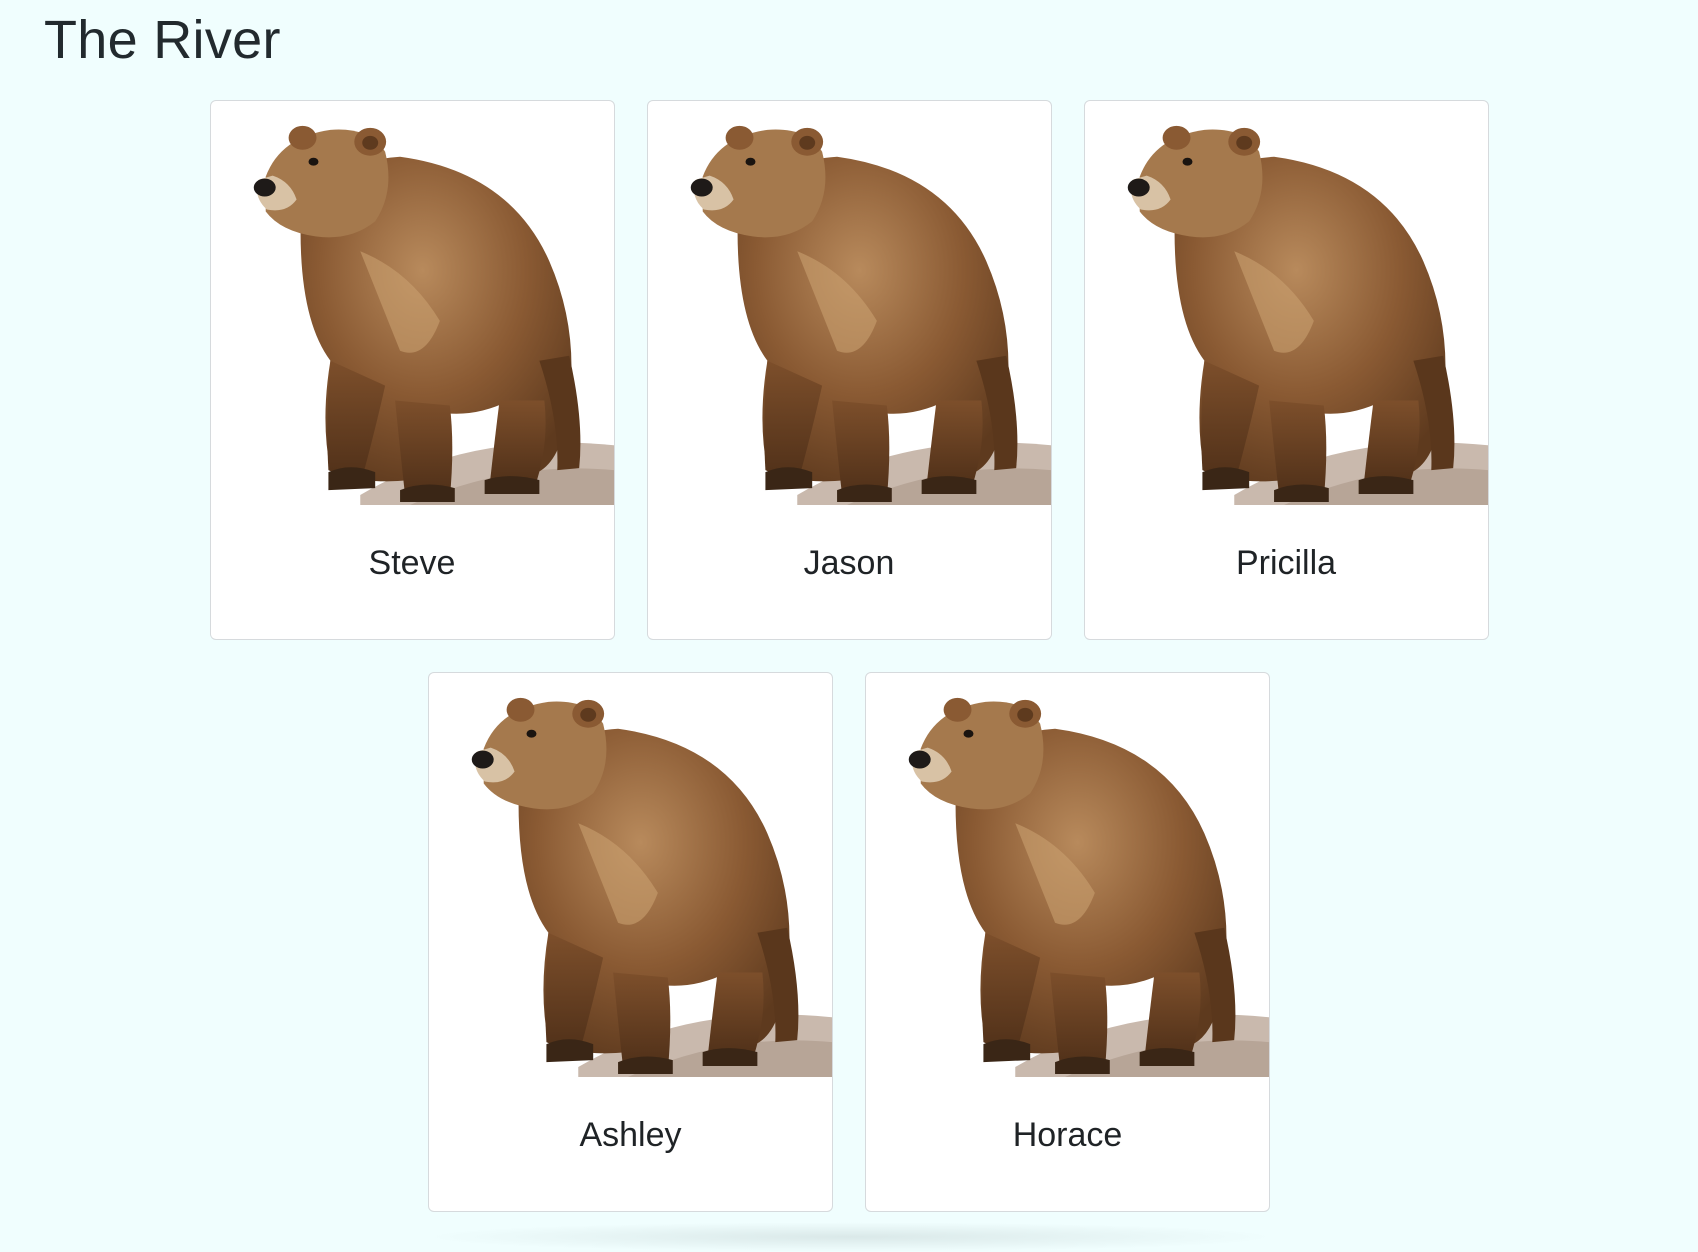 This screenshot has width=1698, height=1252. What do you see at coordinates (849, 563) in the screenshot?
I see `card-name: Jason` at bounding box center [849, 563].